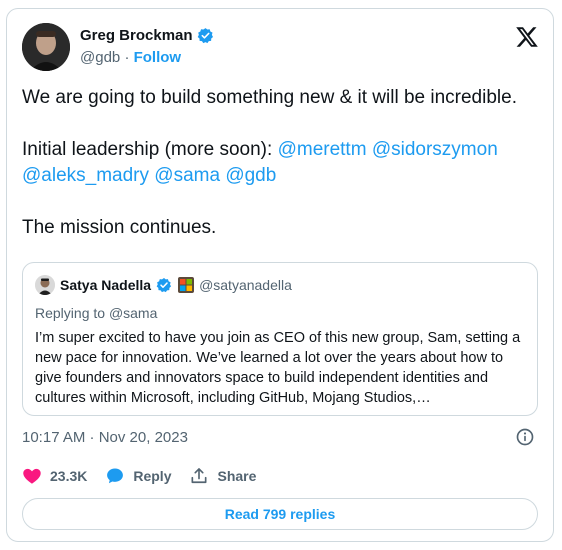 This screenshot has width=562, height=550. I want to click on like-count: 23.3K, so click(69, 476).